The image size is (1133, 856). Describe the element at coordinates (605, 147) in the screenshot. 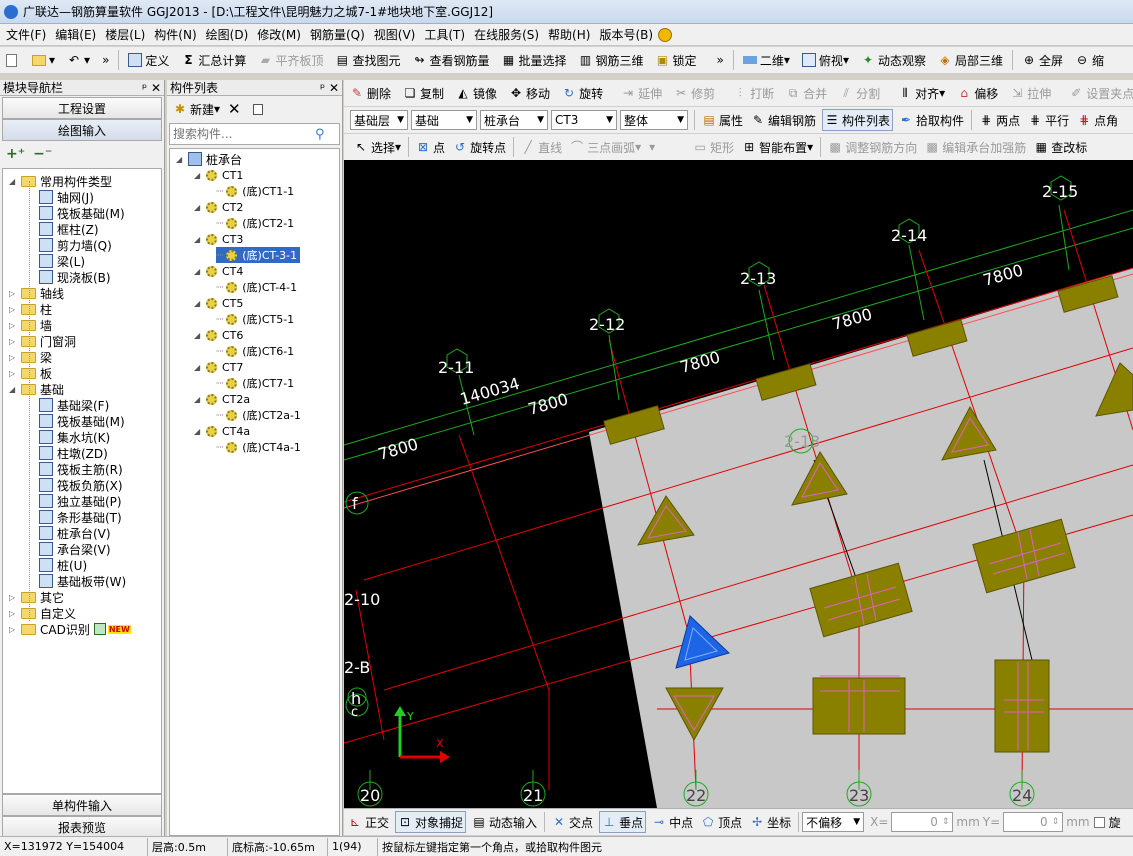

I see `arc-dropdown: ⌒ 三点画弧 ▾` at that location.